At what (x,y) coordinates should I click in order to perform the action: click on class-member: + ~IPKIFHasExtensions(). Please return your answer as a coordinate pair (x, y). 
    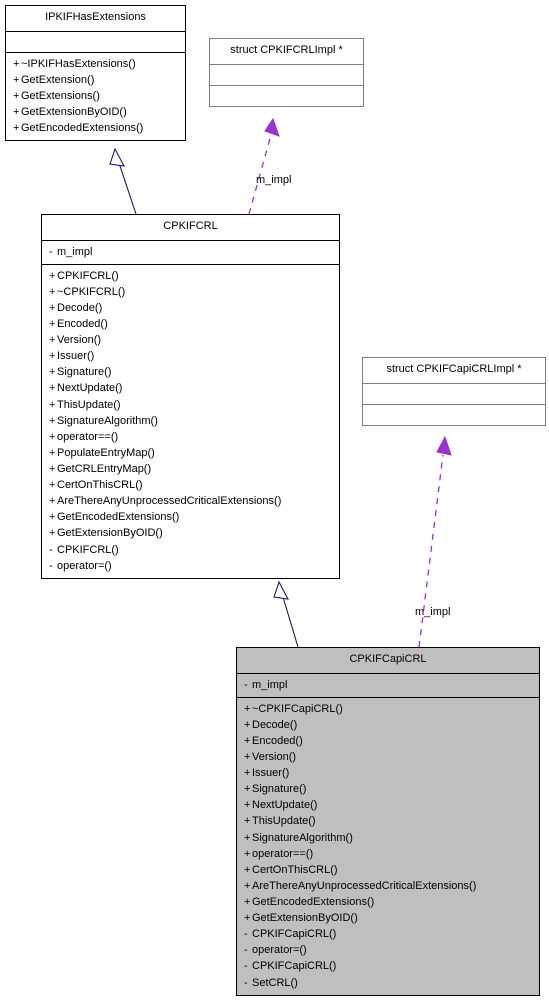
    Looking at the image, I should click on (95, 64).